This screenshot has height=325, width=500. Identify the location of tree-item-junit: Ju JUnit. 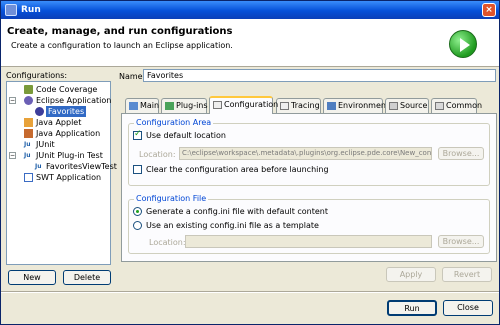
(59, 144).